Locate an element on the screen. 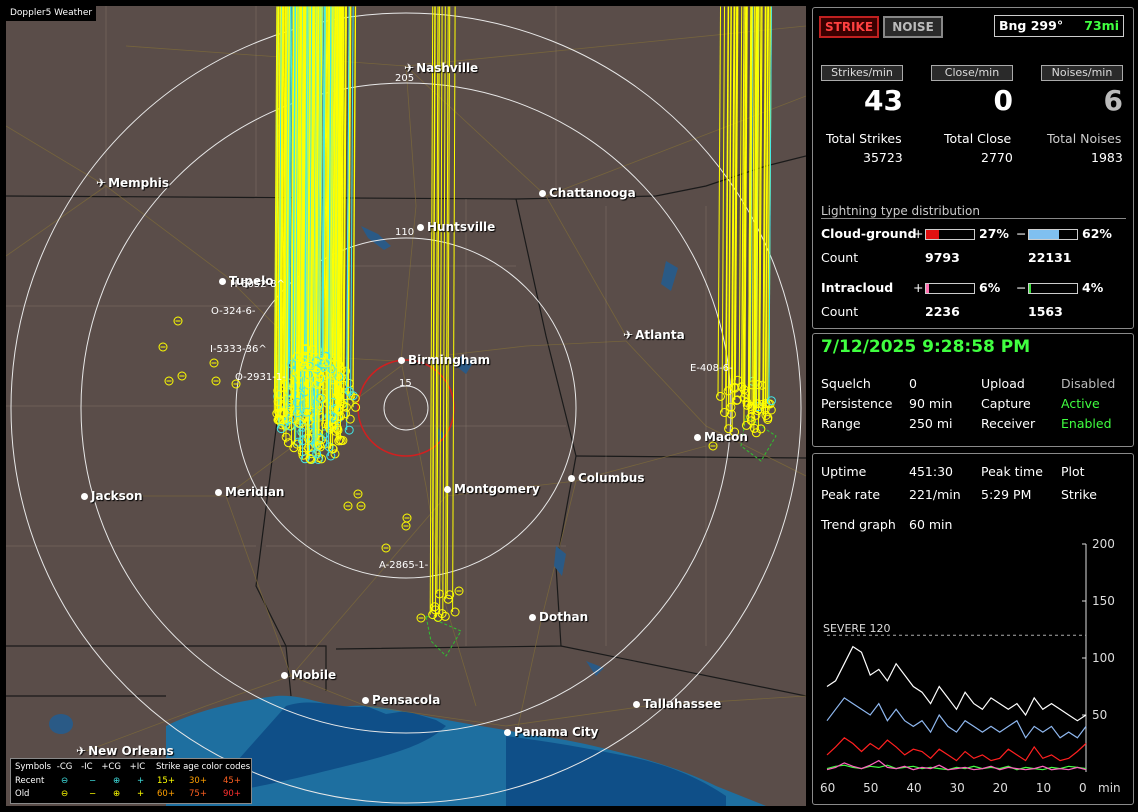  plus-cg-old-icon: ⊕ is located at coordinates (117, 794).